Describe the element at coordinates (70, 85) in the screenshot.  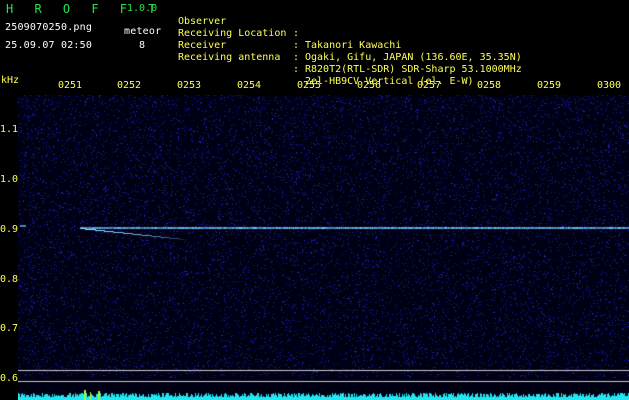
I see `time-tick: 0251` at that location.